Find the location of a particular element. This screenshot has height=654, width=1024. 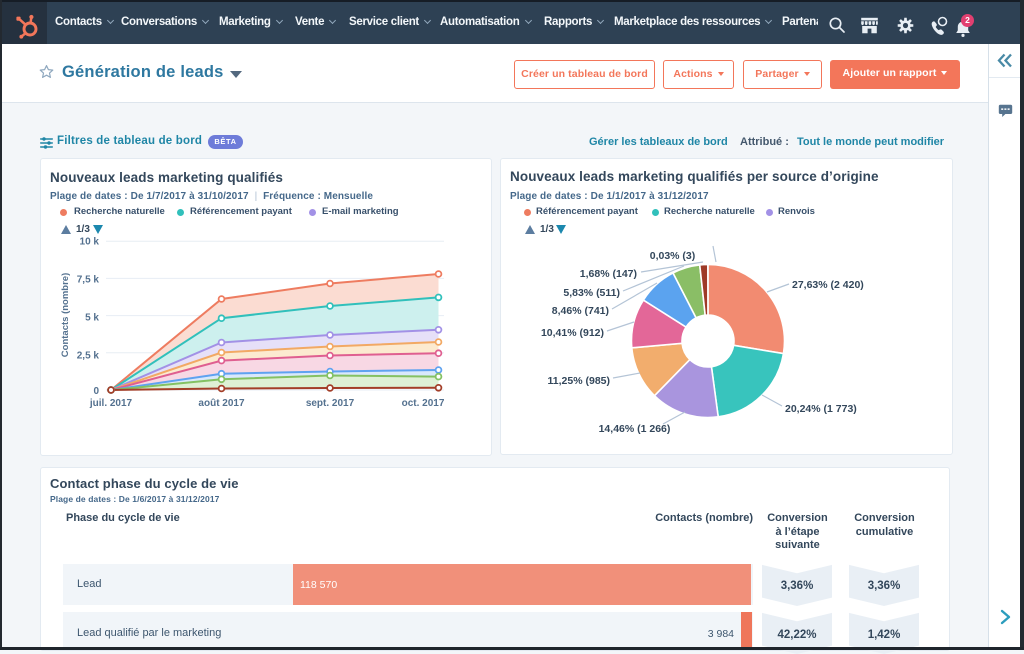

svg-text: 7,5 k is located at coordinates (88, 280).